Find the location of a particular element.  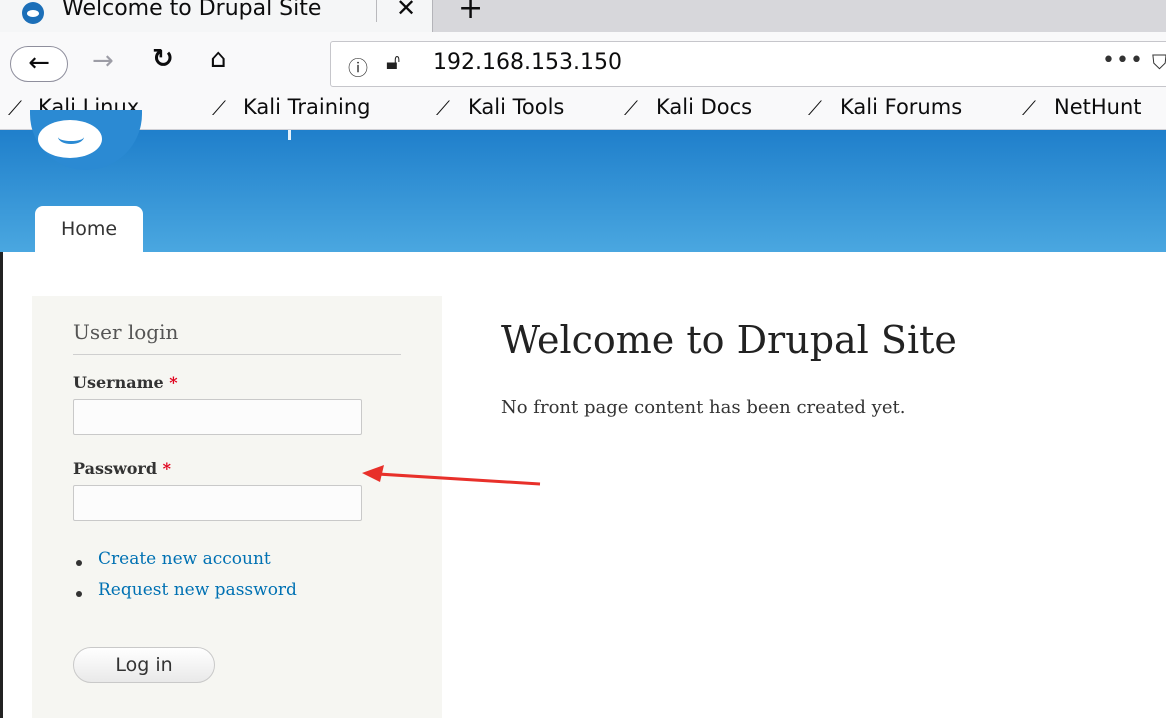

login-button: Log in is located at coordinates (144, 665).